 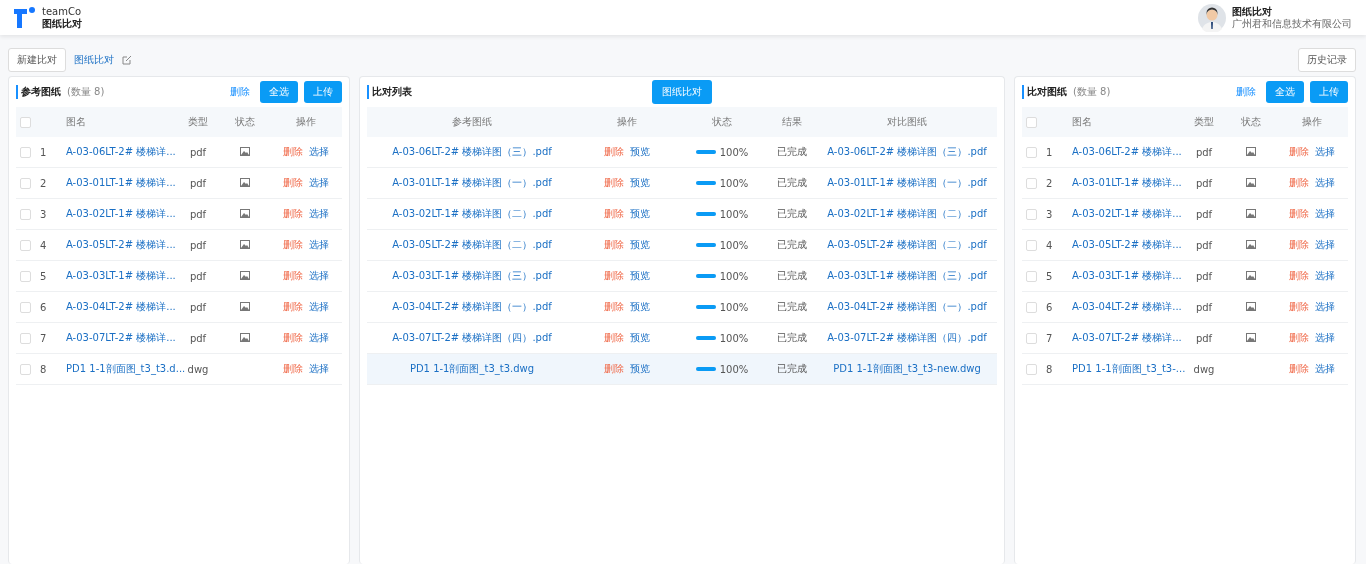 What do you see at coordinates (472, 307) in the screenshot?
I see `reference-file-link: A-03-04LT-2# 楼梯详图（一）.pdf` at bounding box center [472, 307].